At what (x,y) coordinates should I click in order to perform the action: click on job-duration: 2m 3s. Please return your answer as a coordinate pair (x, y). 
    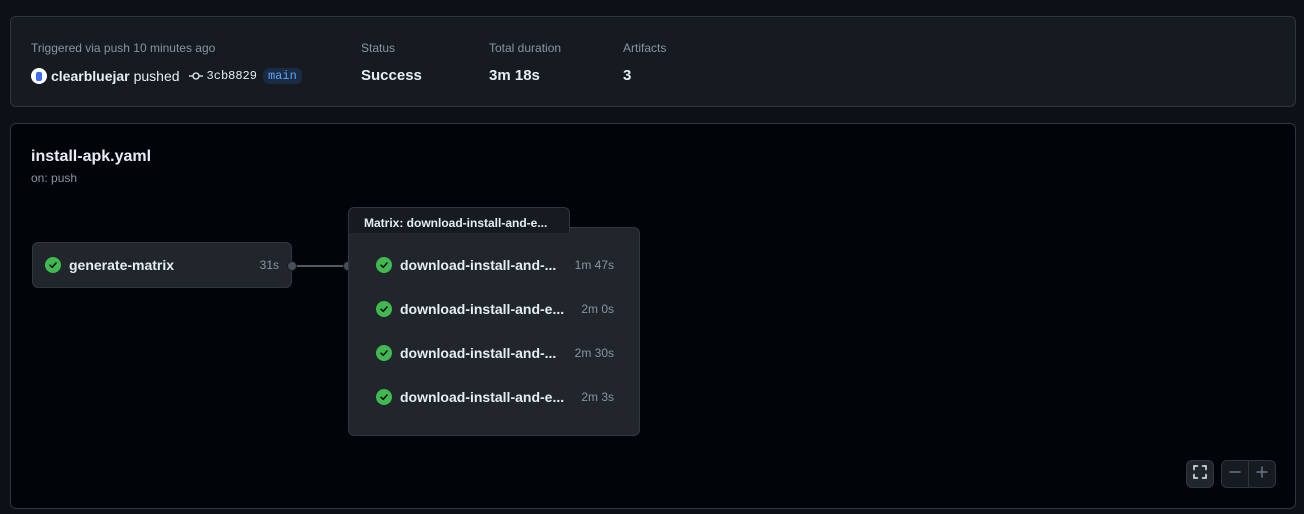
    Looking at the image, I should click on (597, 397).